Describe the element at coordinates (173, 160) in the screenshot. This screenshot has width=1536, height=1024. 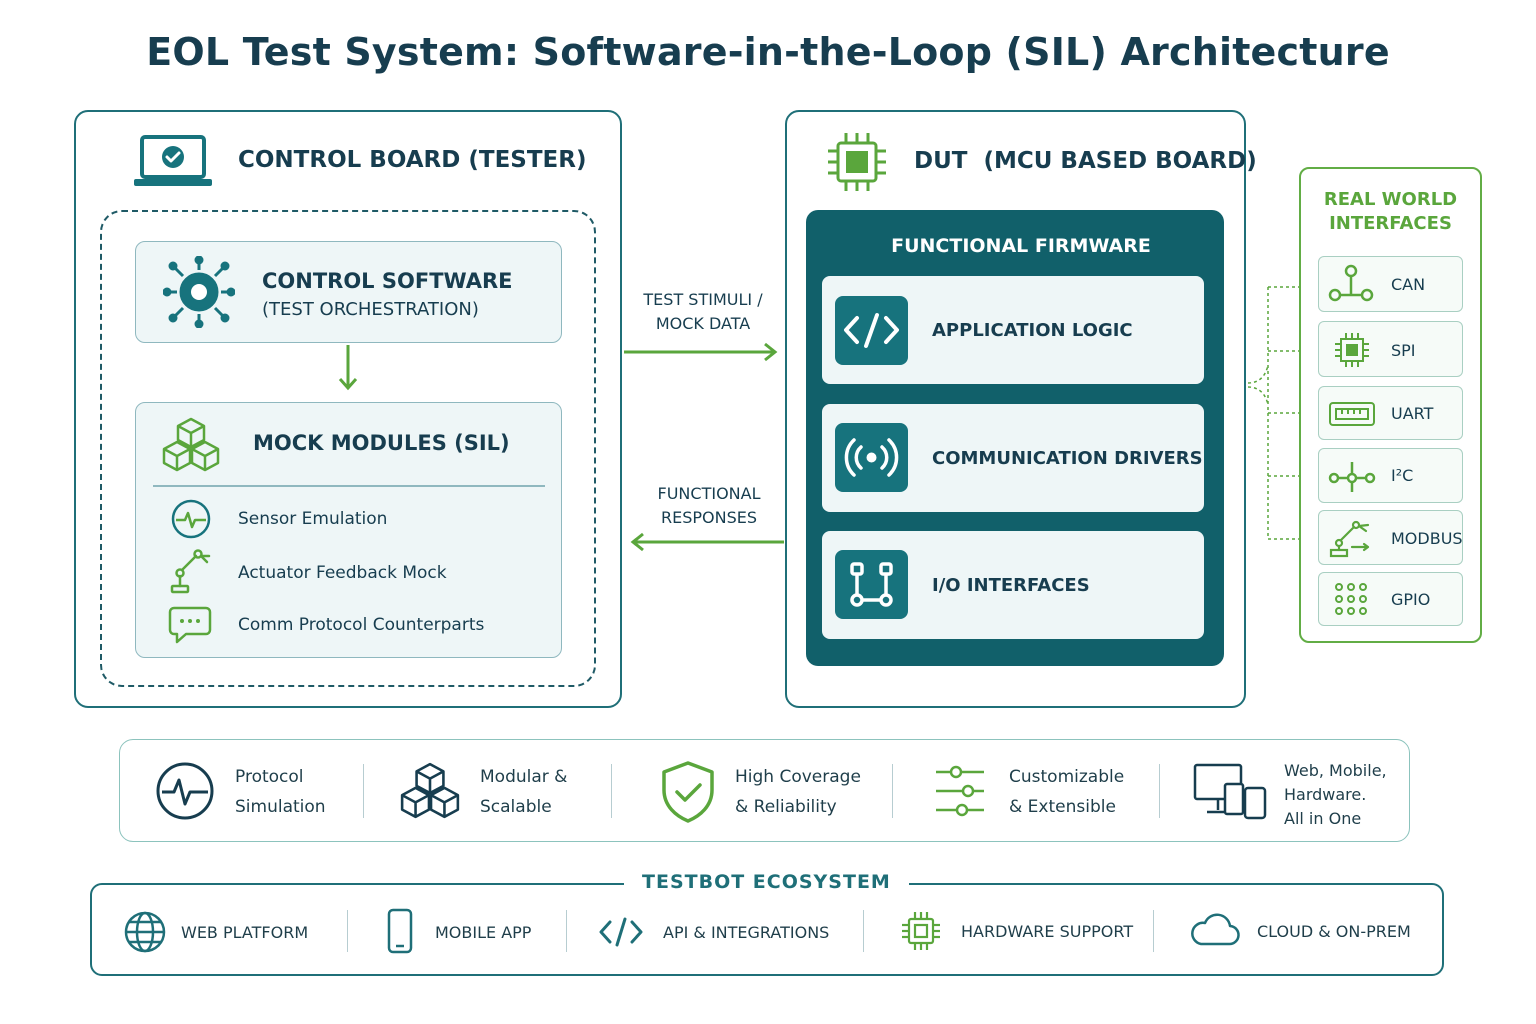
I see `laptop-icon` at that location.